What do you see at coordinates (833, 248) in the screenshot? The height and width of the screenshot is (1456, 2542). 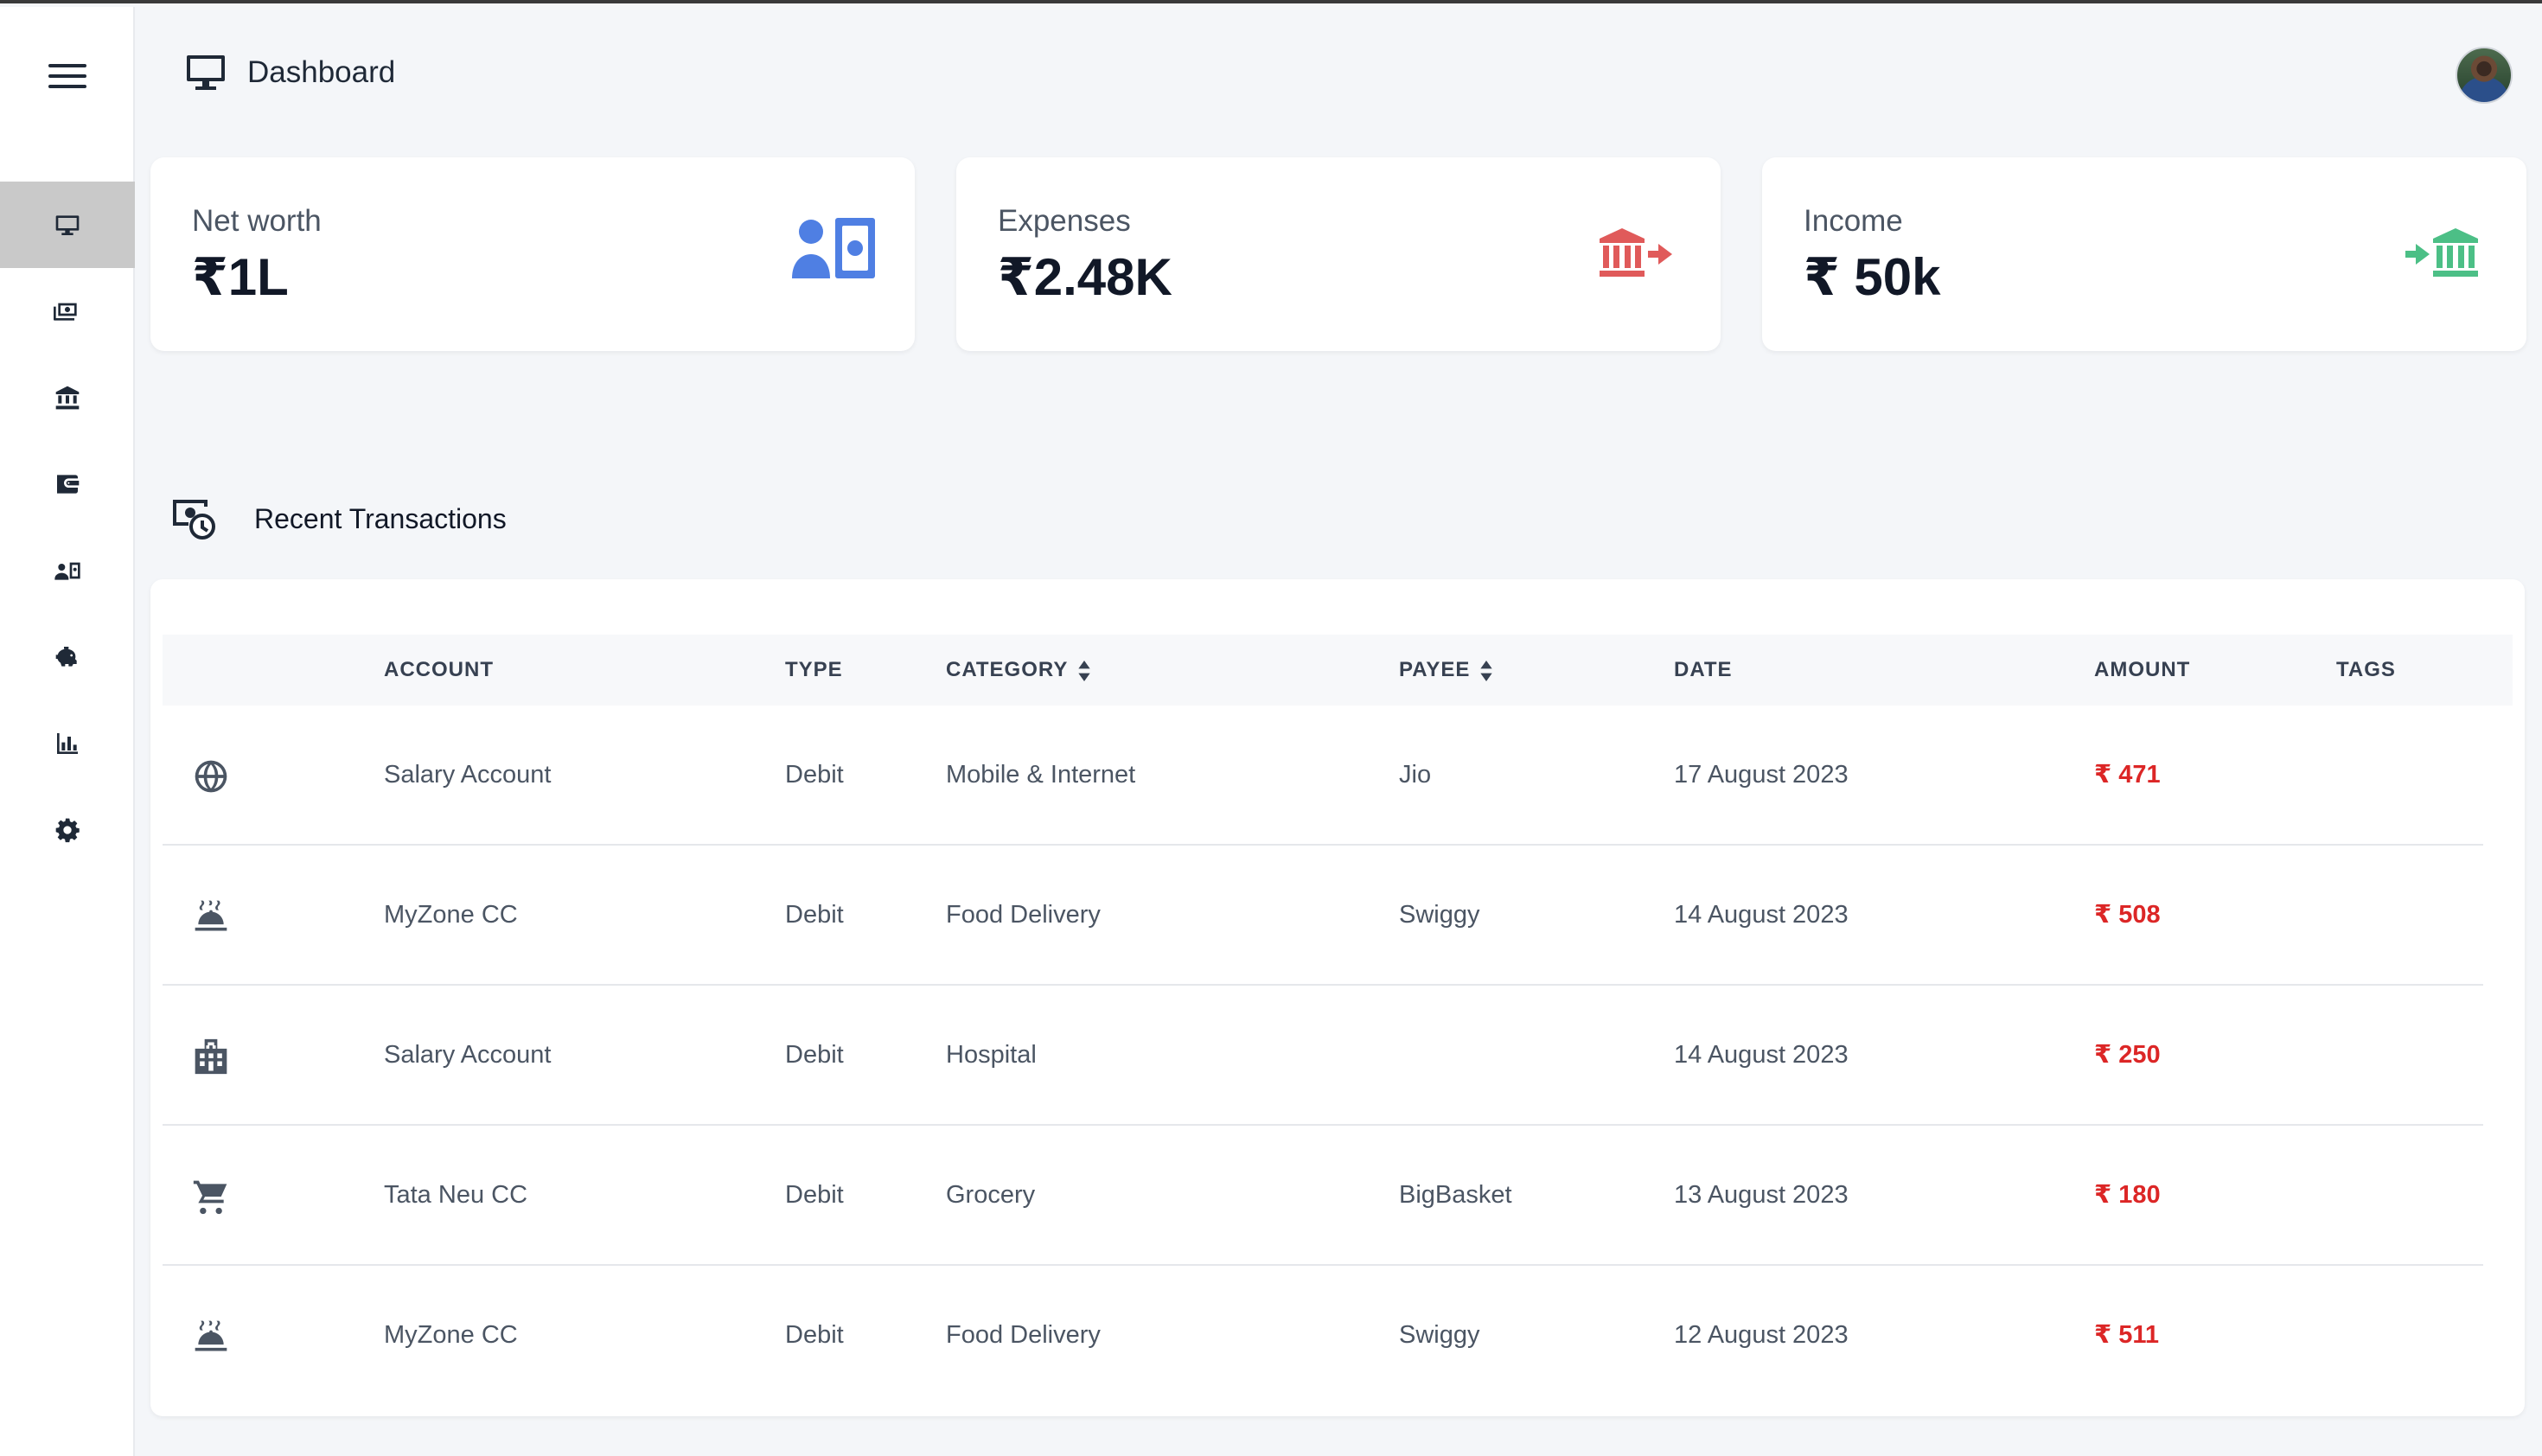 I see `person-money-icon` at bounding box center [833, 248].